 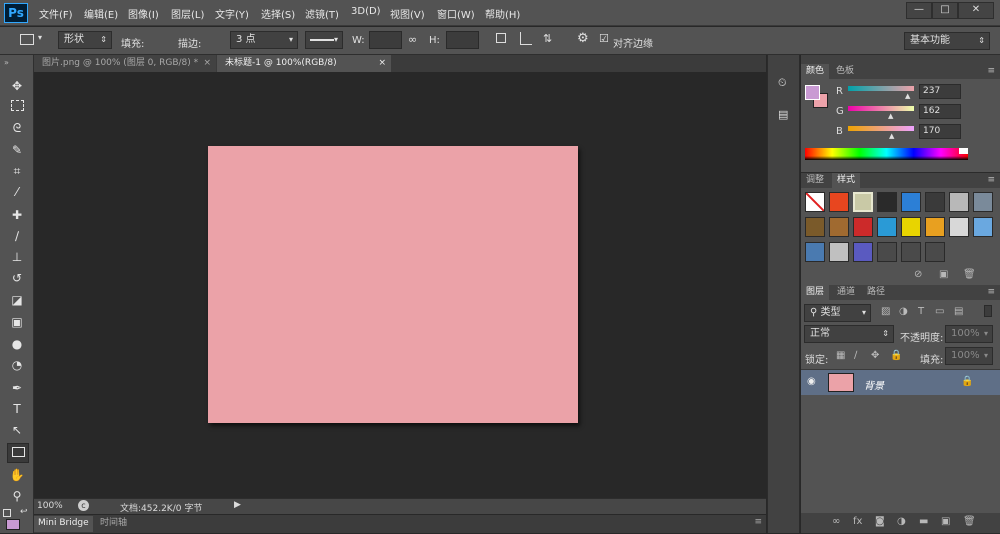 What do you see at coordinates (17, 409) in the screenshot?
I see `type-tool-icon: T` at bounding box center [17, 409].